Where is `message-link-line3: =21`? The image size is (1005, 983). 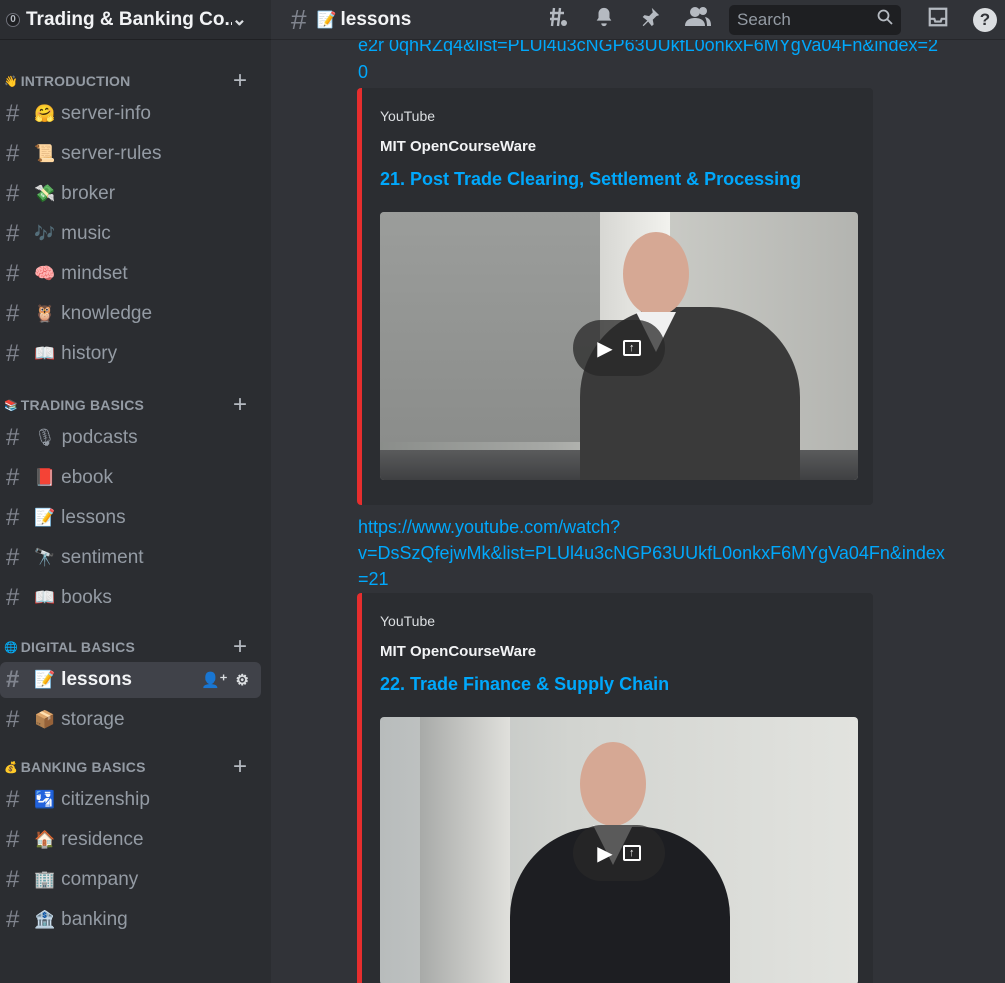
message-link-line3: =21 is located at coordinates (373, 579).